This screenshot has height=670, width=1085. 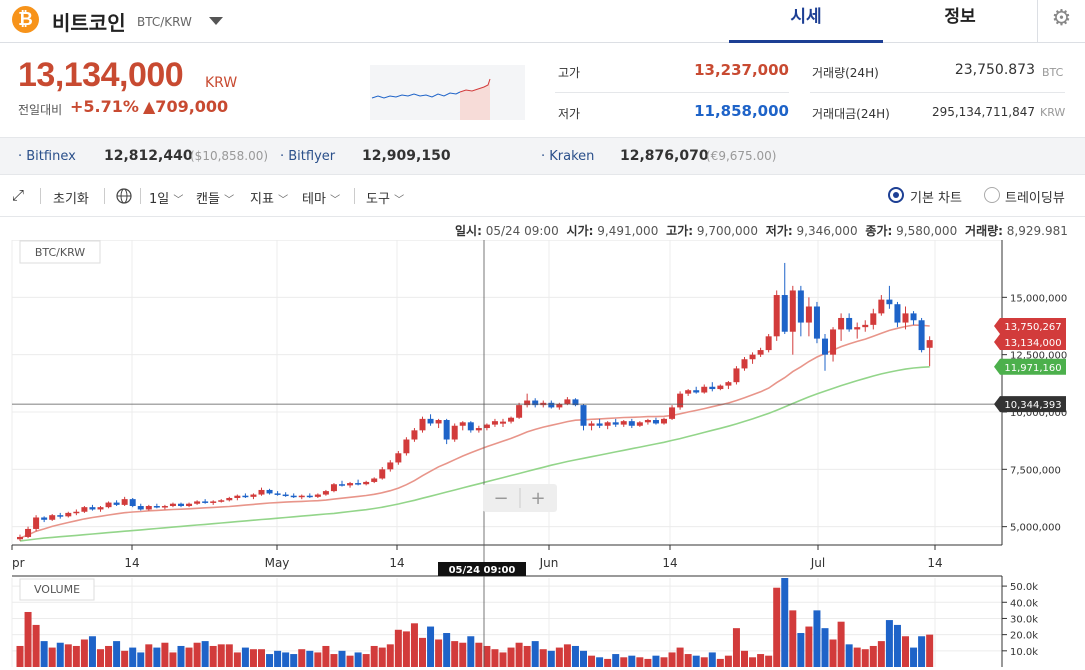 What do you see at coordinates (216, 21) in the screenshot?
I see `coin-select-caret-down-icon` at bounding box center [216, 21].